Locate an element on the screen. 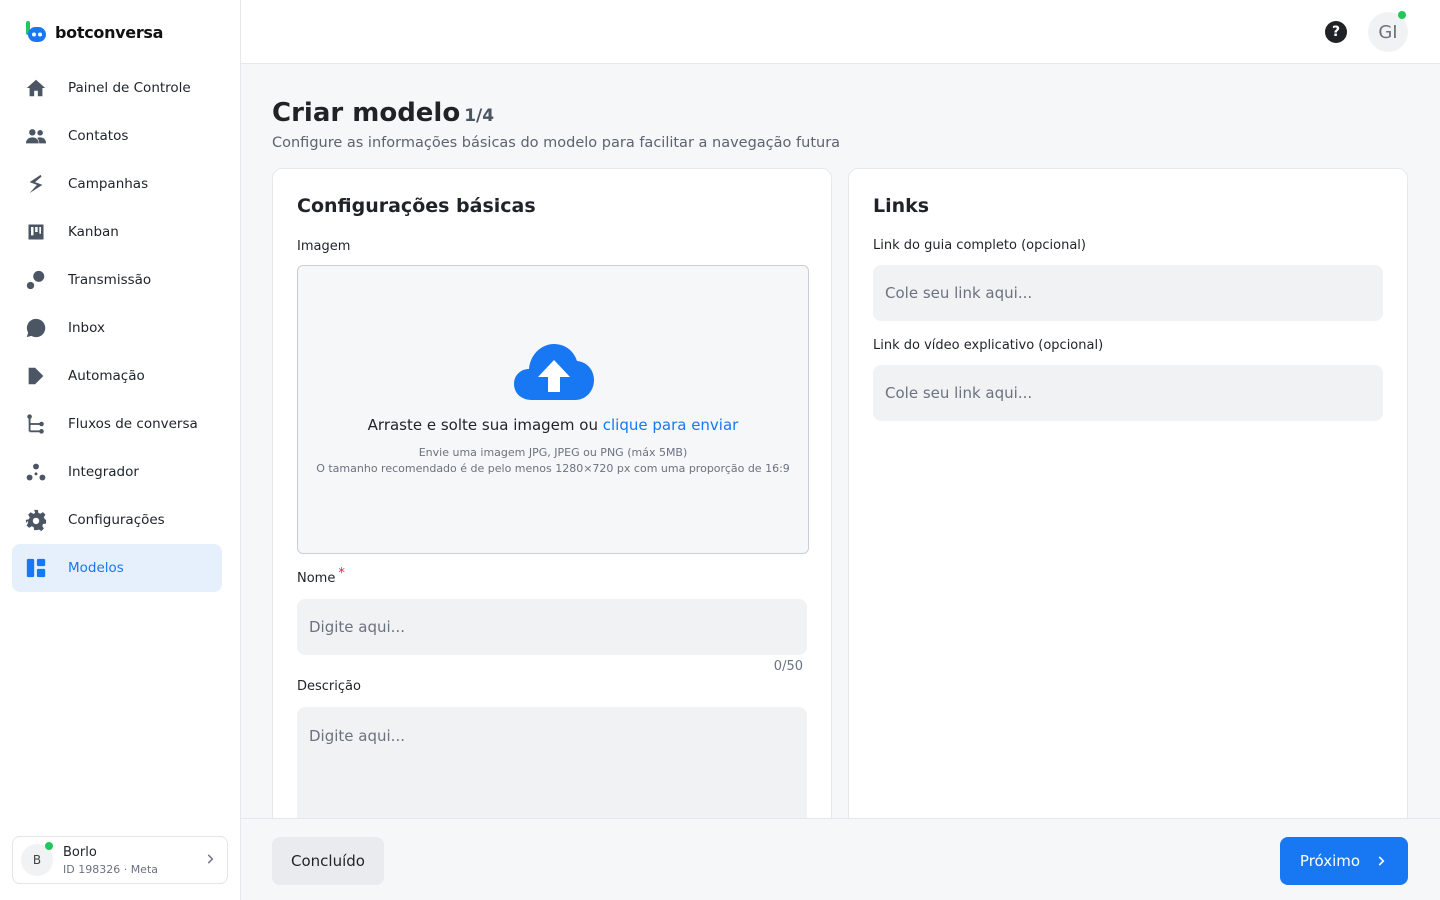 This screenshot has width=1440, height=900. upload-link: clique para enviar is located at coordinates (671, 425).